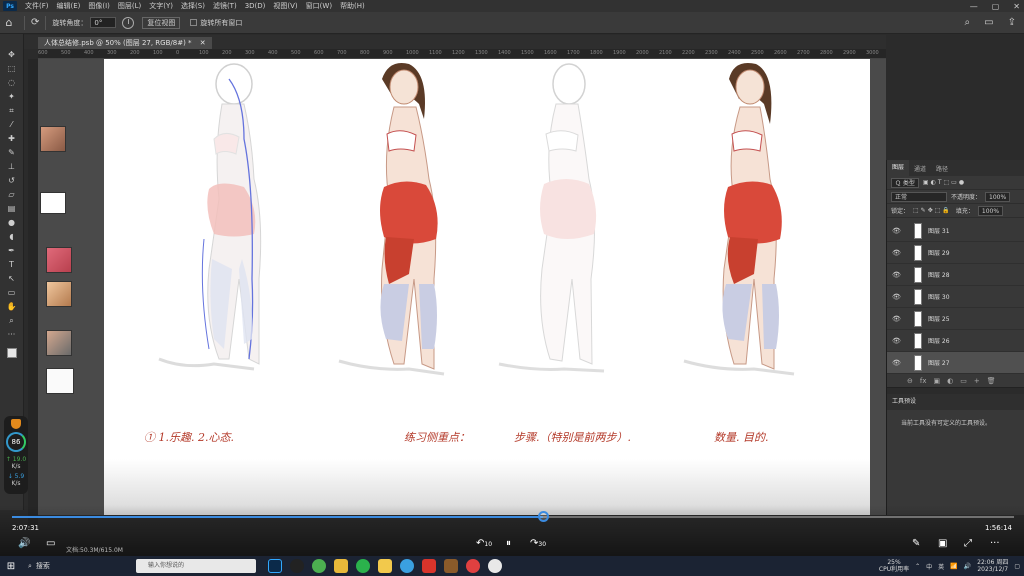  I want to click on rotate-all-windows-checkbox, so click(194, 22).